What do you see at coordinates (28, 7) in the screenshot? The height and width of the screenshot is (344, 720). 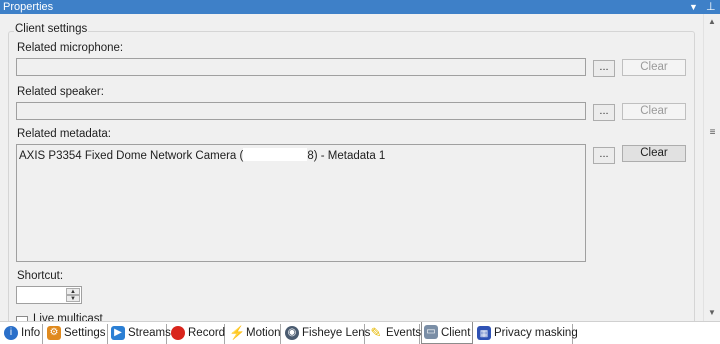 I see `panel-title: Properties` at bounding box center [28, 7].